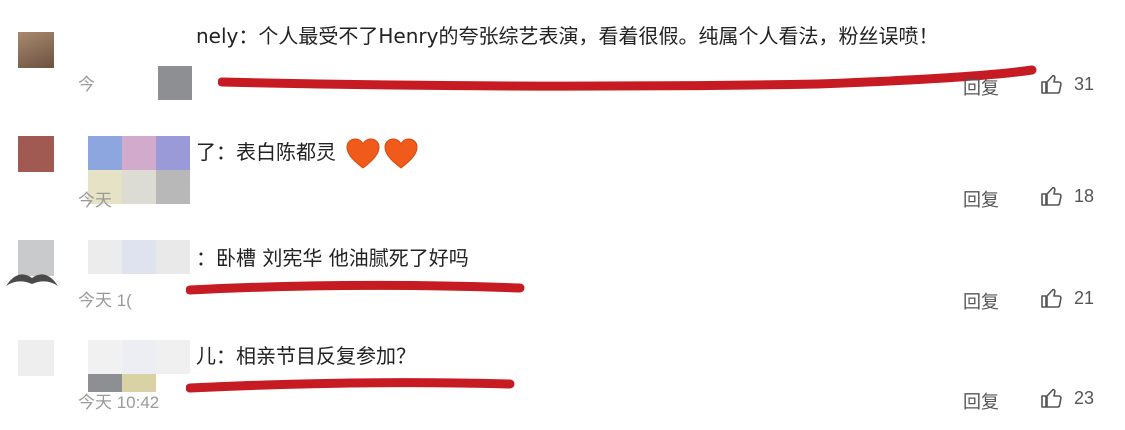 This screenshot has width=1125, height=430. Describe the element at coordinates (1067, 398) in the screenshot. I see `like-button: 23` at that location.